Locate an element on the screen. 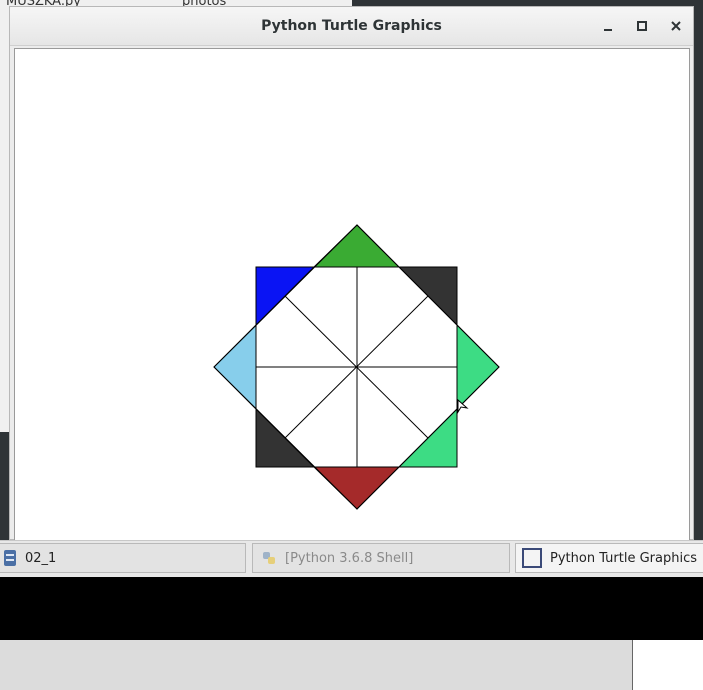  minimize-button is located at coordinates (608, 26).